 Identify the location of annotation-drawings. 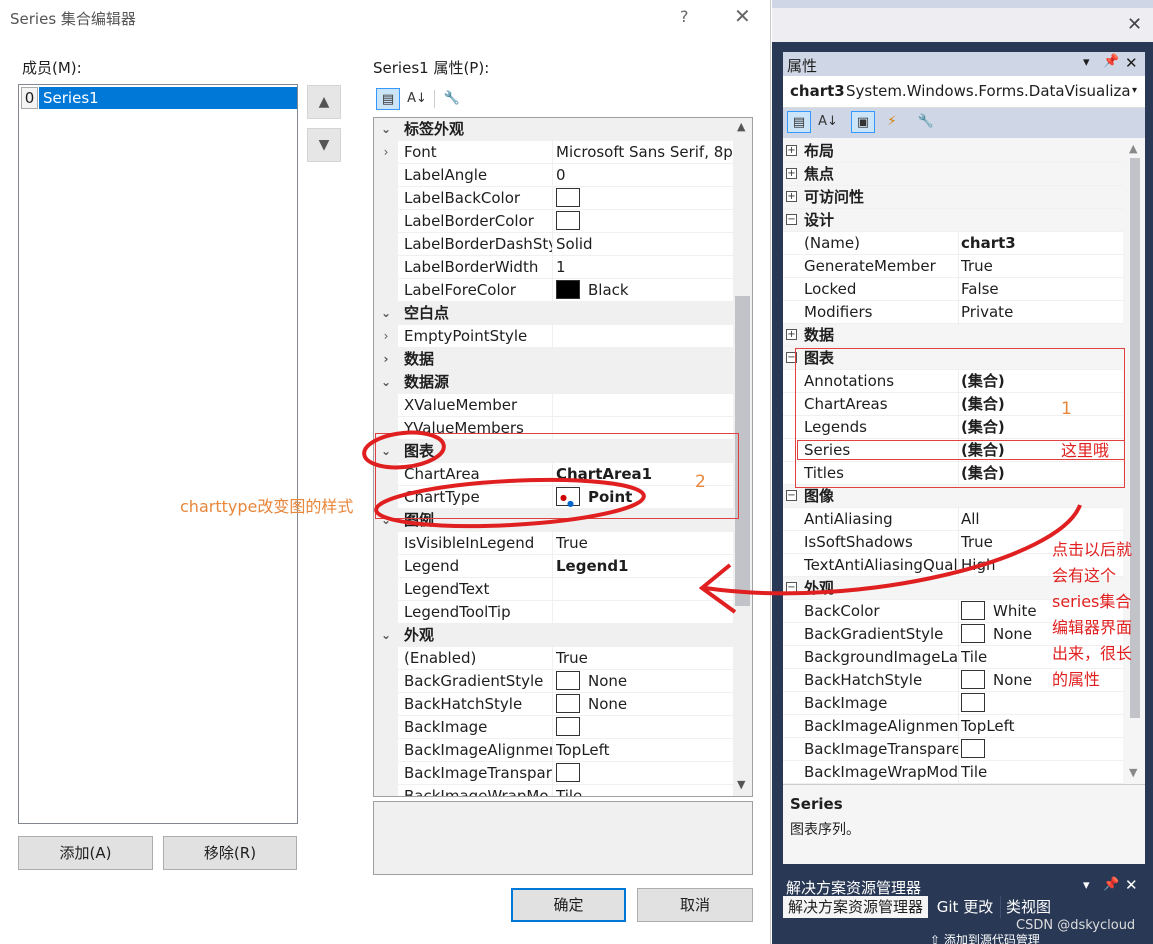
(722, 522).